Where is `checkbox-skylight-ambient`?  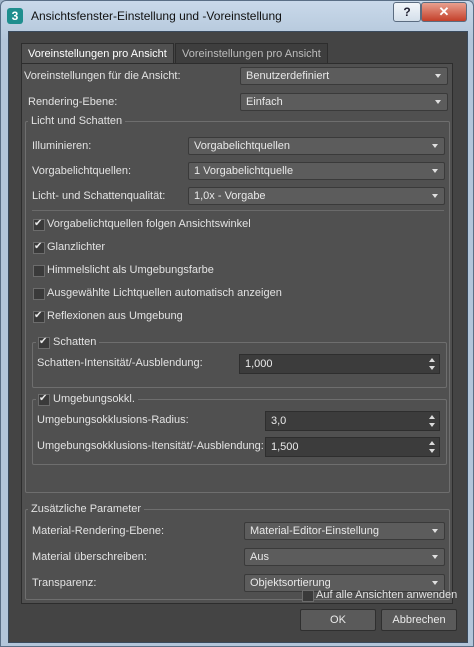 checkbox-skylight-ambient is located at coordinates (39, 271).